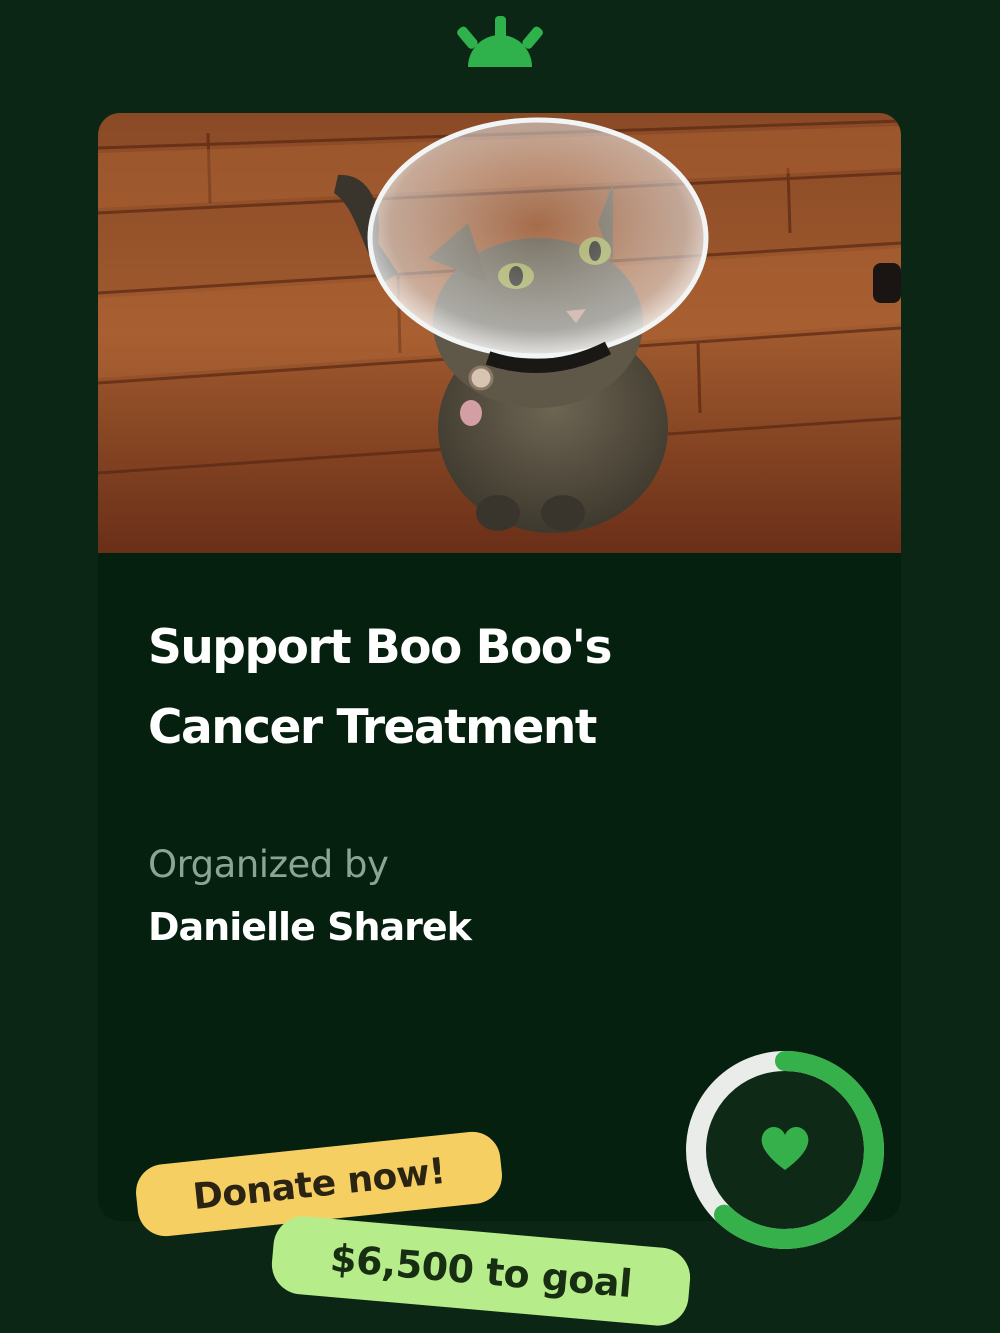 The width and height of the screenshot is (1000, 1333). What do you see at coordinates (372, 727) in the screenshot?
I see `campaign-title-line-2: Cancer Treatment` at bounding box center [372, 727].